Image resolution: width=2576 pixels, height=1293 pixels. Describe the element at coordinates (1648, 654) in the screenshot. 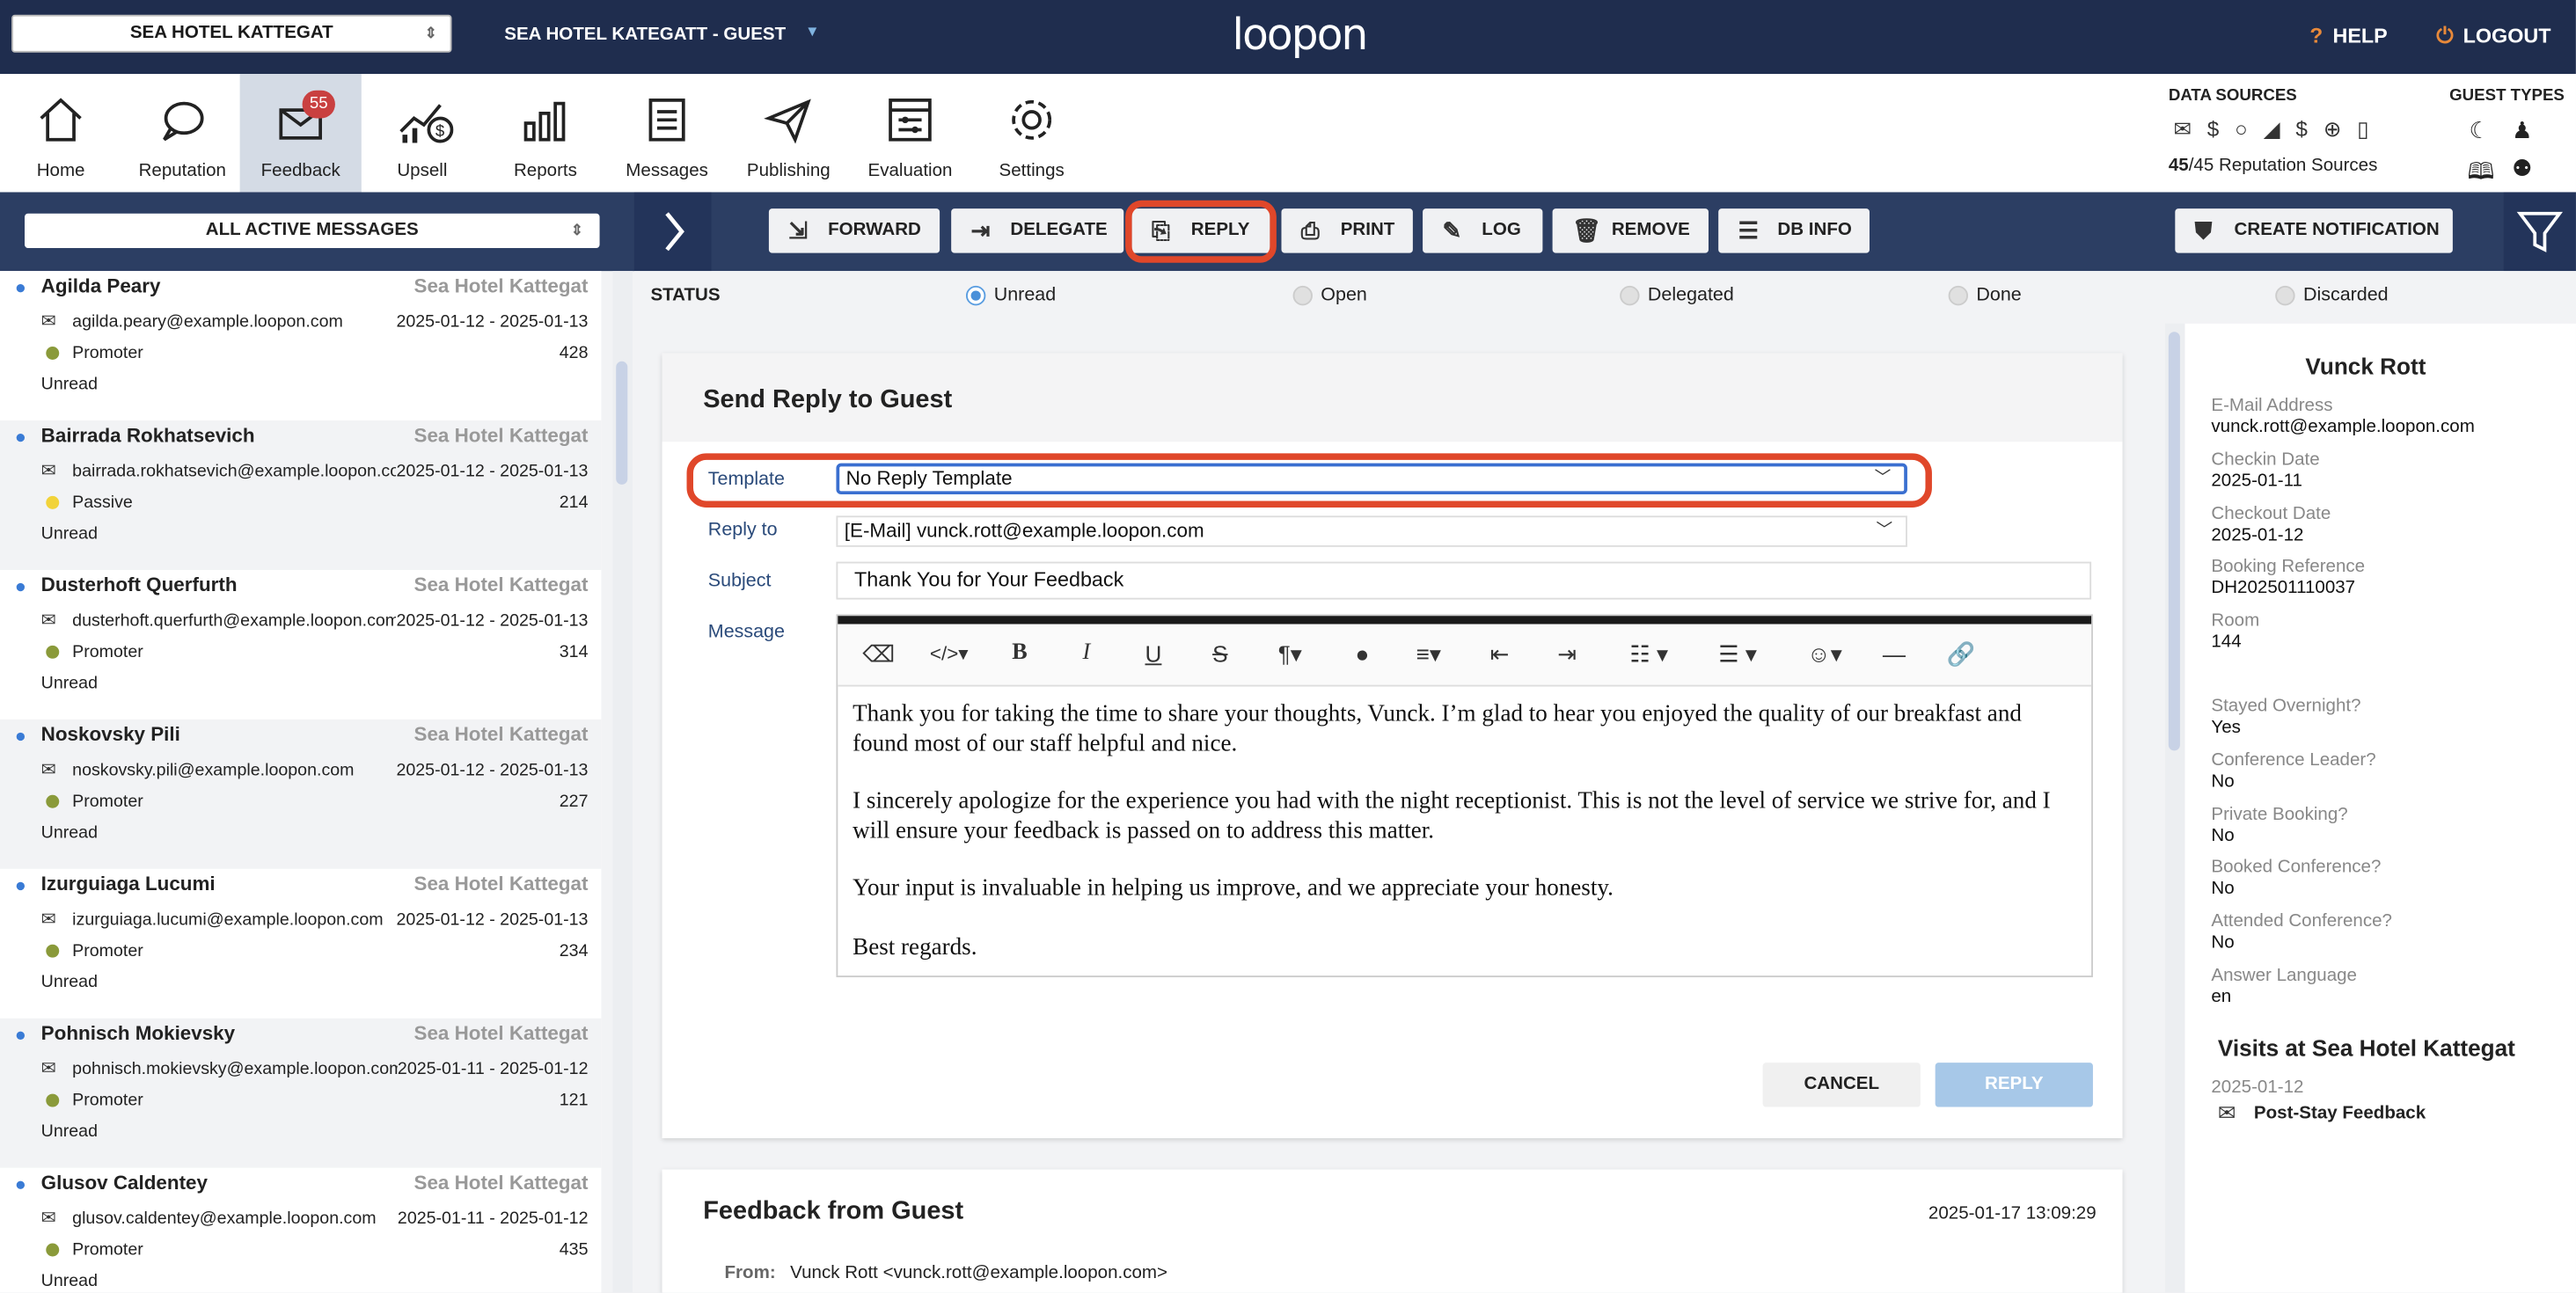

I see `ordered-list-icon: ☷ ▾` at that location.